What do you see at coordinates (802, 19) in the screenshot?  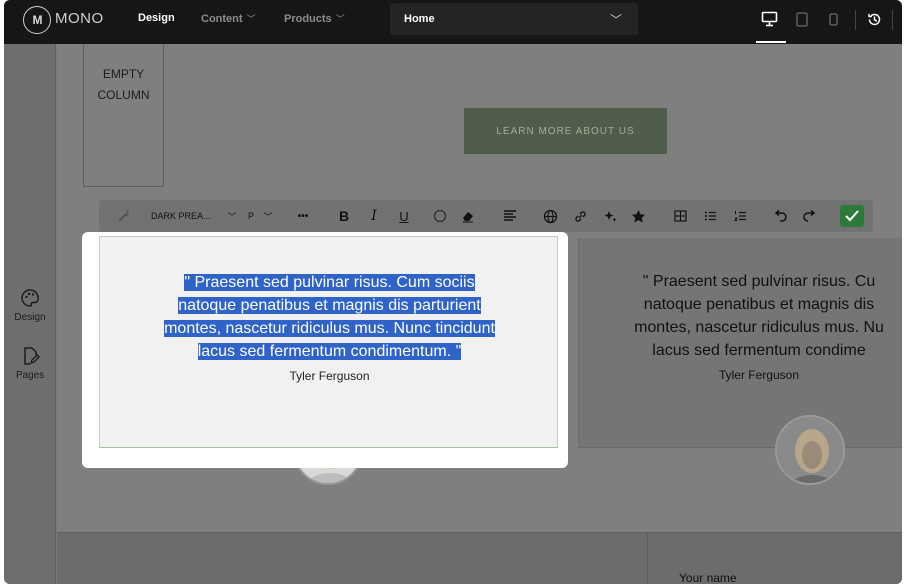 I see `tablet-icon` at bounding box center [802, 19].